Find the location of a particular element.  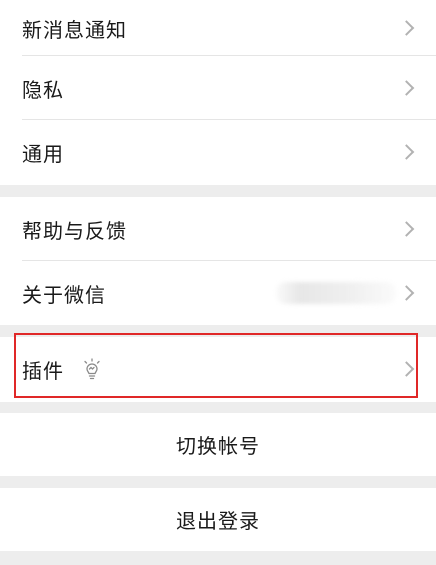

switch-account-group: 切换帐号 is located at coordinates (218, 444).